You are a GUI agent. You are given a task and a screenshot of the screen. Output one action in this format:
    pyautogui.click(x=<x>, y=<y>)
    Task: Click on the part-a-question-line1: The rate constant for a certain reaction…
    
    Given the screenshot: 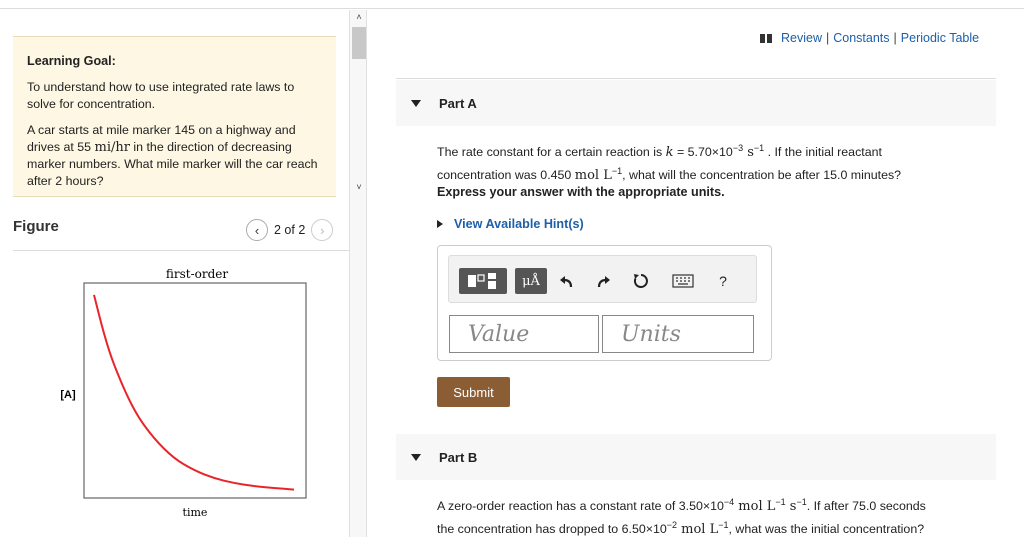 What is the action you would take?
    pyautogui.click(x=669, y=150)
    